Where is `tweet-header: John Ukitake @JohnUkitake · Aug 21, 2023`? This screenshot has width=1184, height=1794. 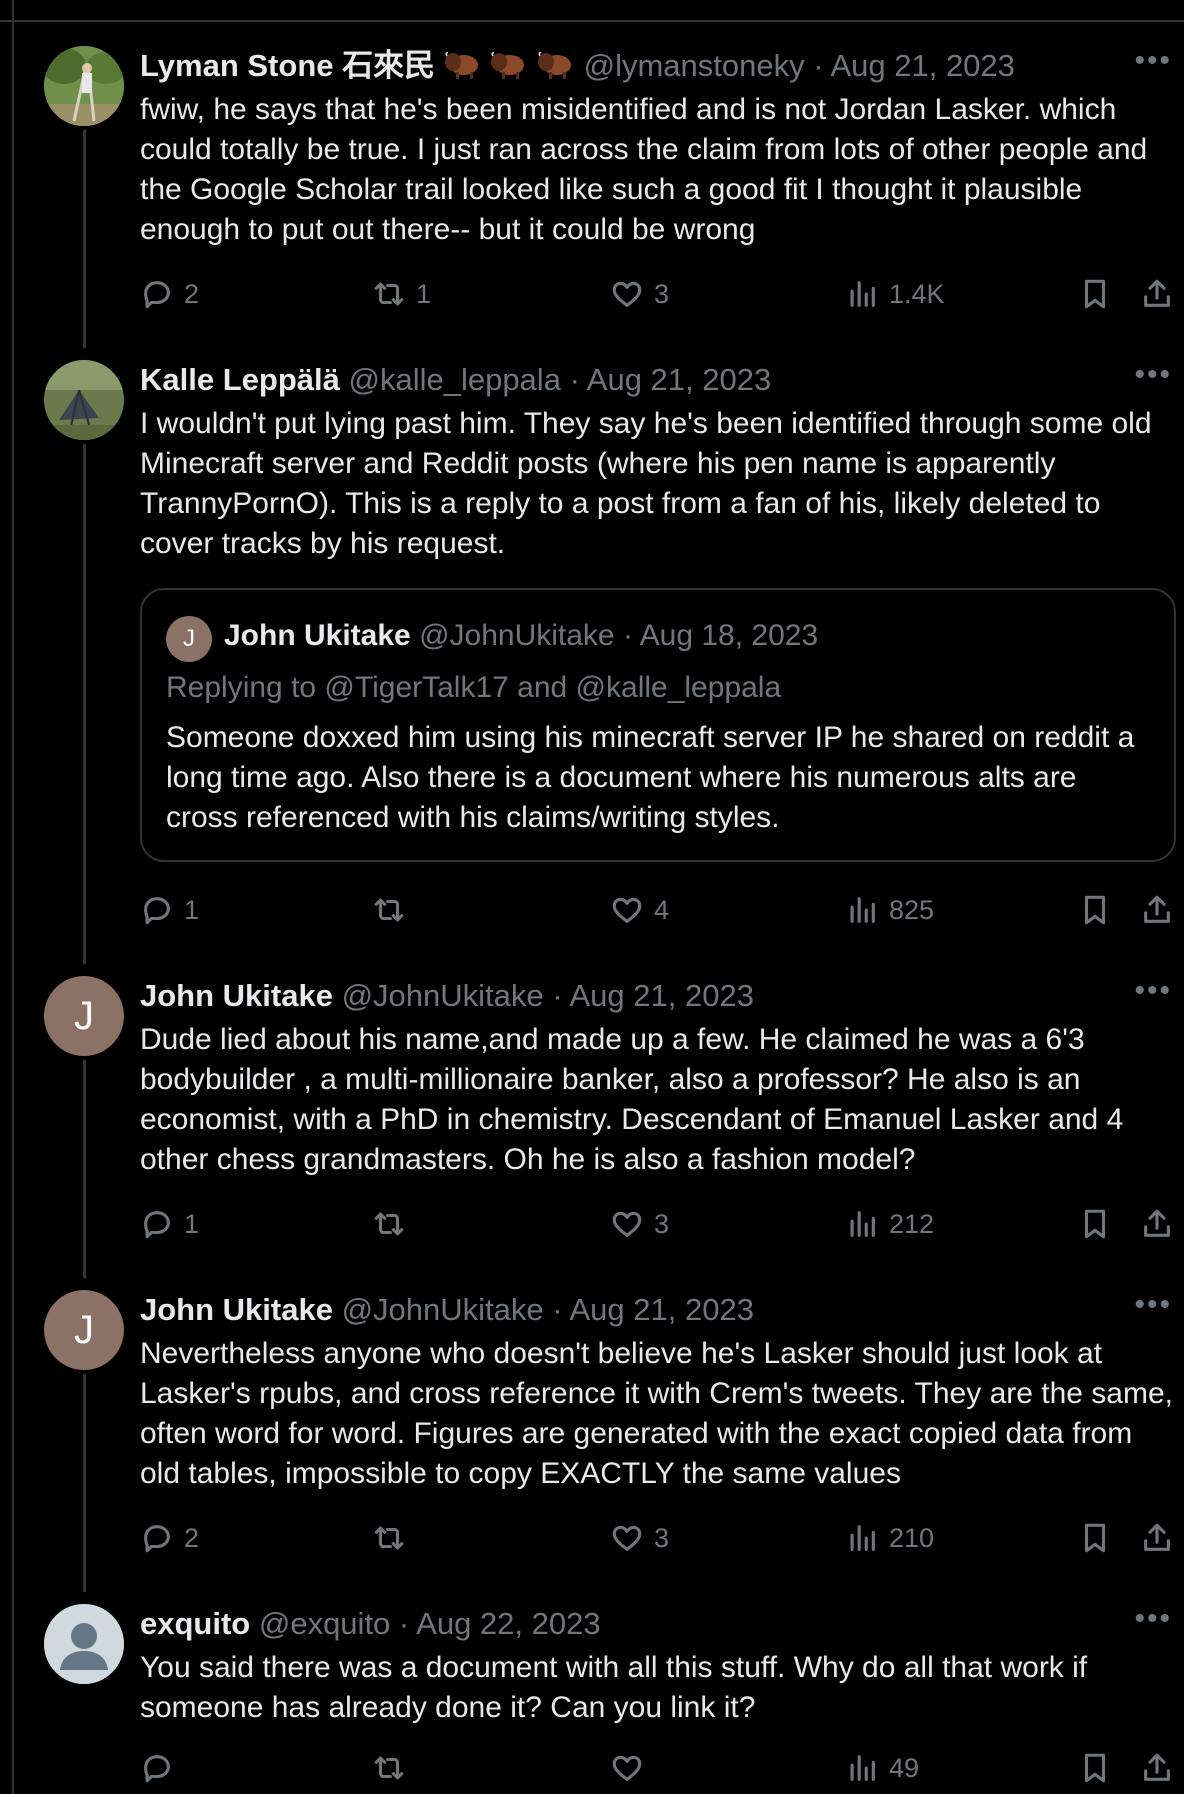 tweet-header: John Ukitake @JohnUkitake · Aug 21, 2023 is located at coordinates (447, 996).